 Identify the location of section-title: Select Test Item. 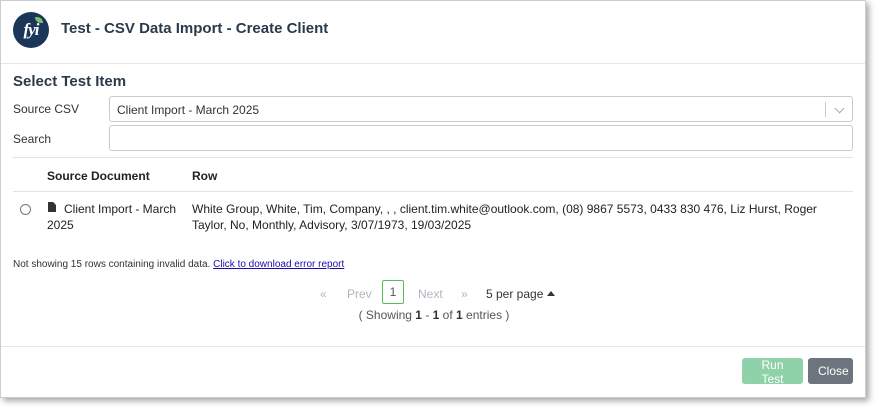
(70, 81).